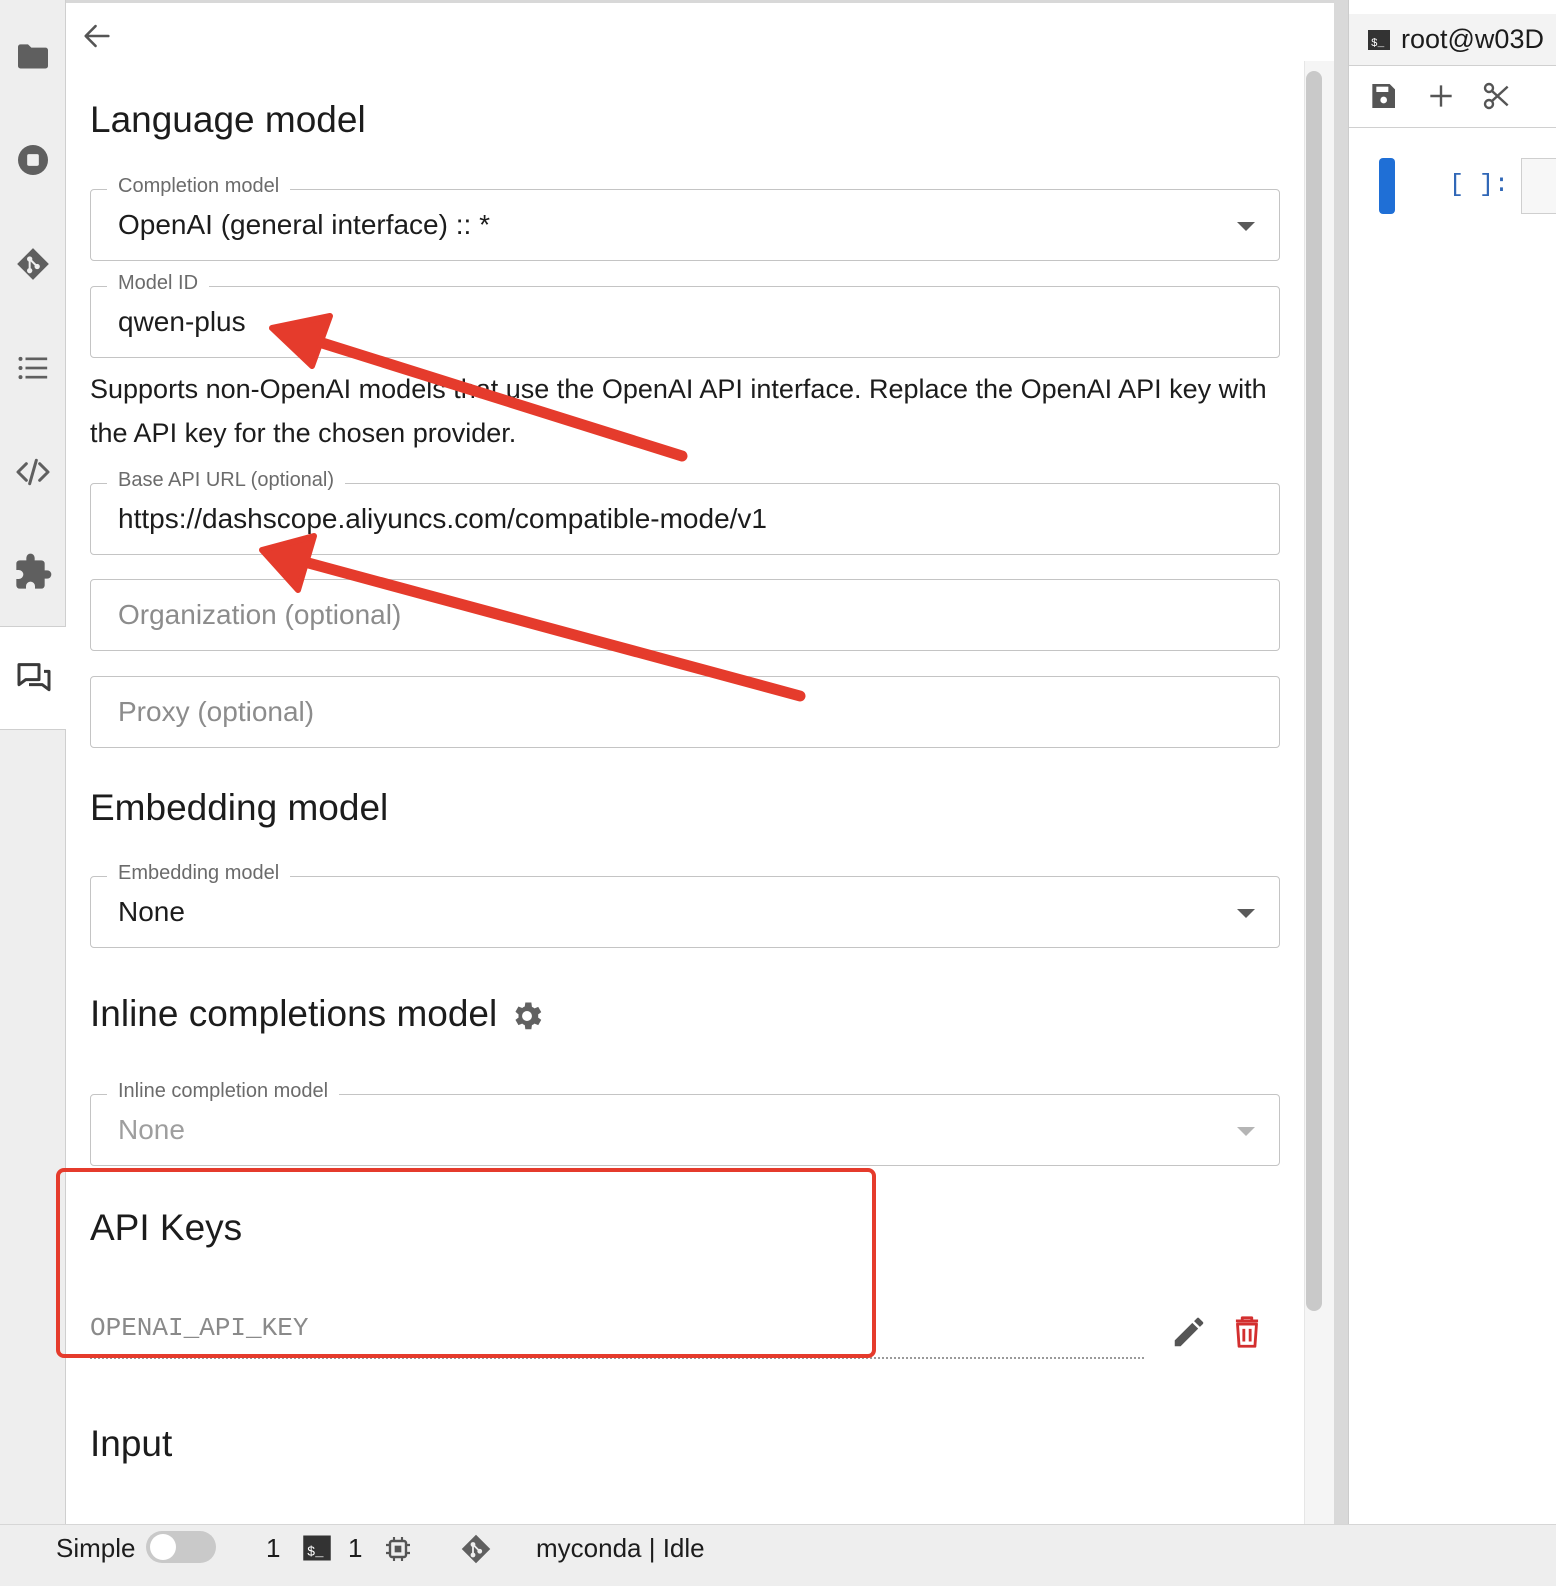 This screenshot has height=1586, width=1556. What do you see at coordinates (151, 911) in the screenshot?
I see `embedding-model-value: None` at bounding box center [151, 911].